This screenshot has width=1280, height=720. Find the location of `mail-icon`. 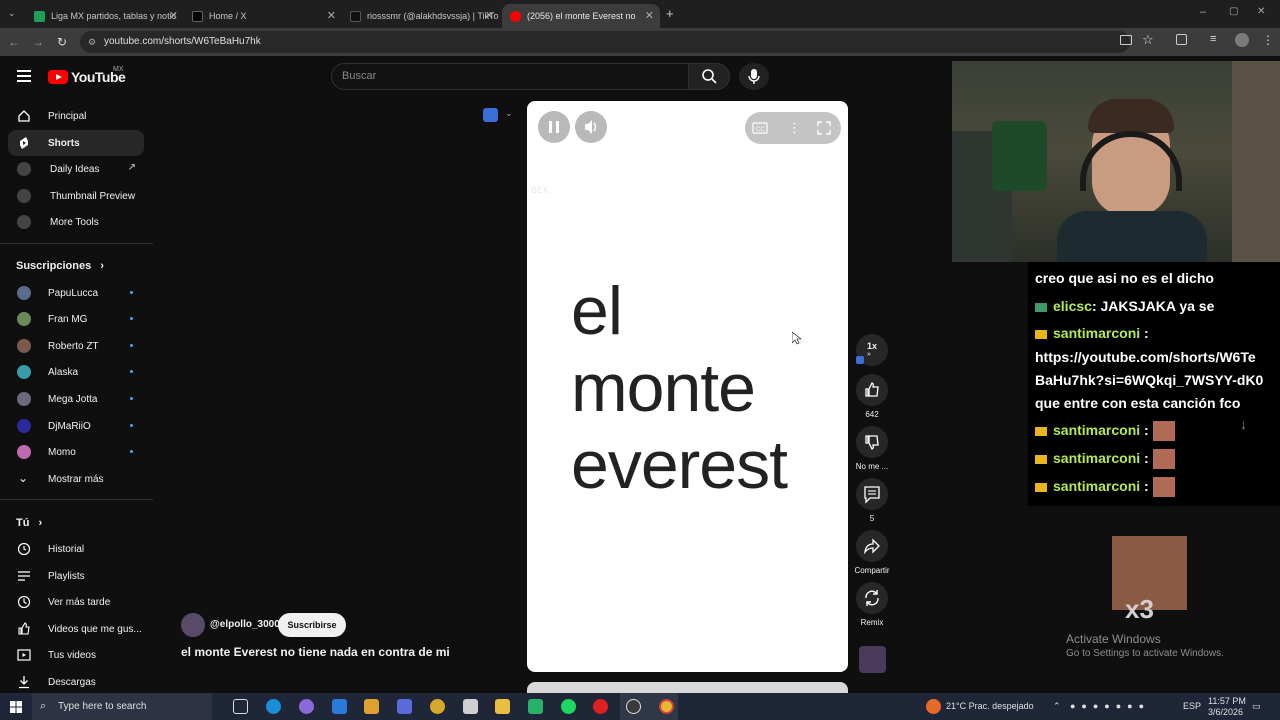

mail-icon is located at coordinates (339, 706).